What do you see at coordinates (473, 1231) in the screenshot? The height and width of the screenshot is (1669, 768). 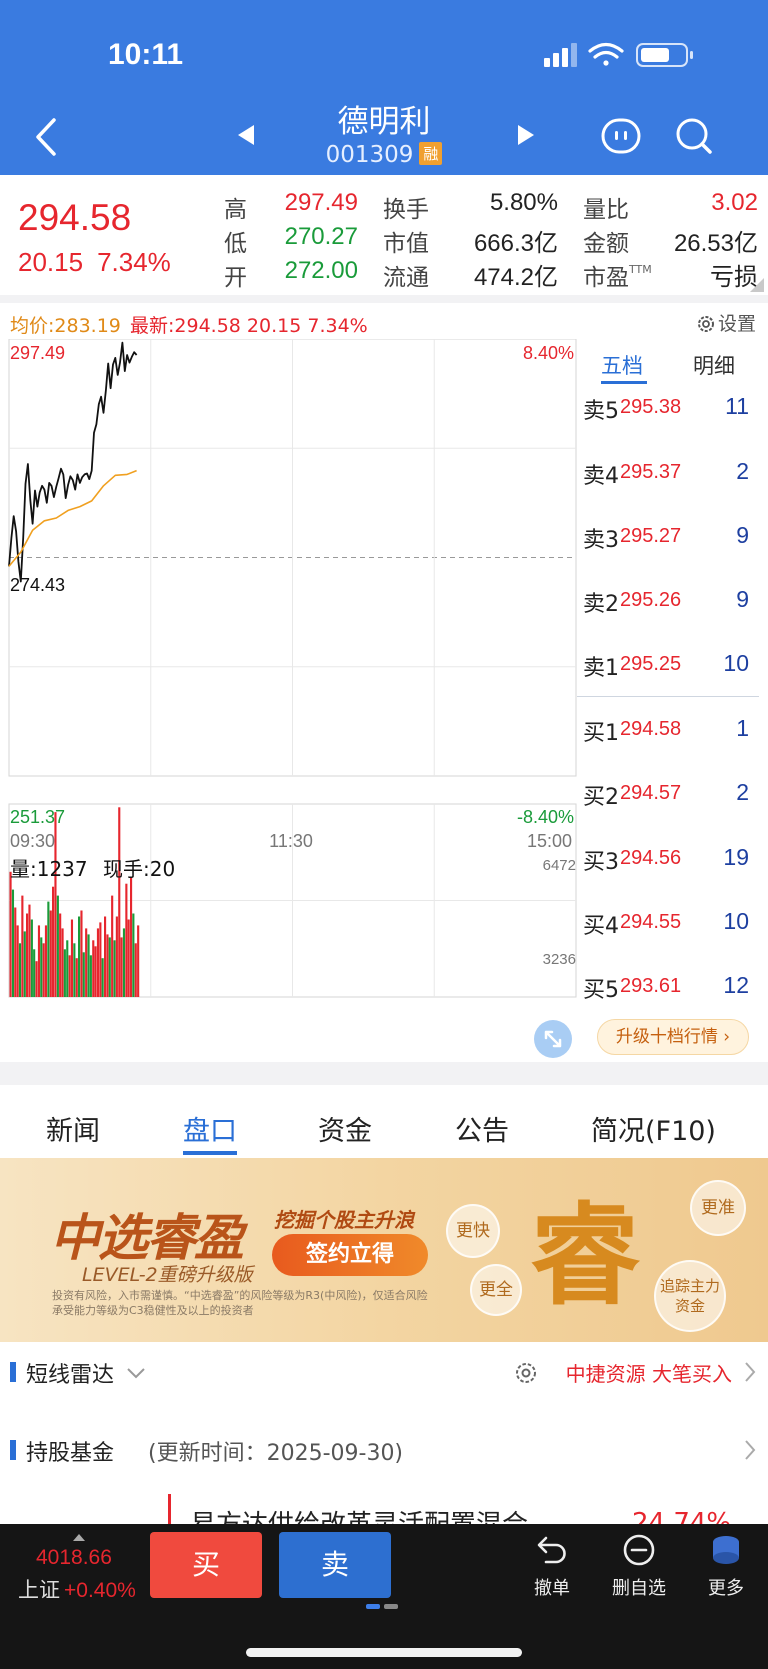 I see `banner-bubble: 更快` at bounding box center [473, 1231].